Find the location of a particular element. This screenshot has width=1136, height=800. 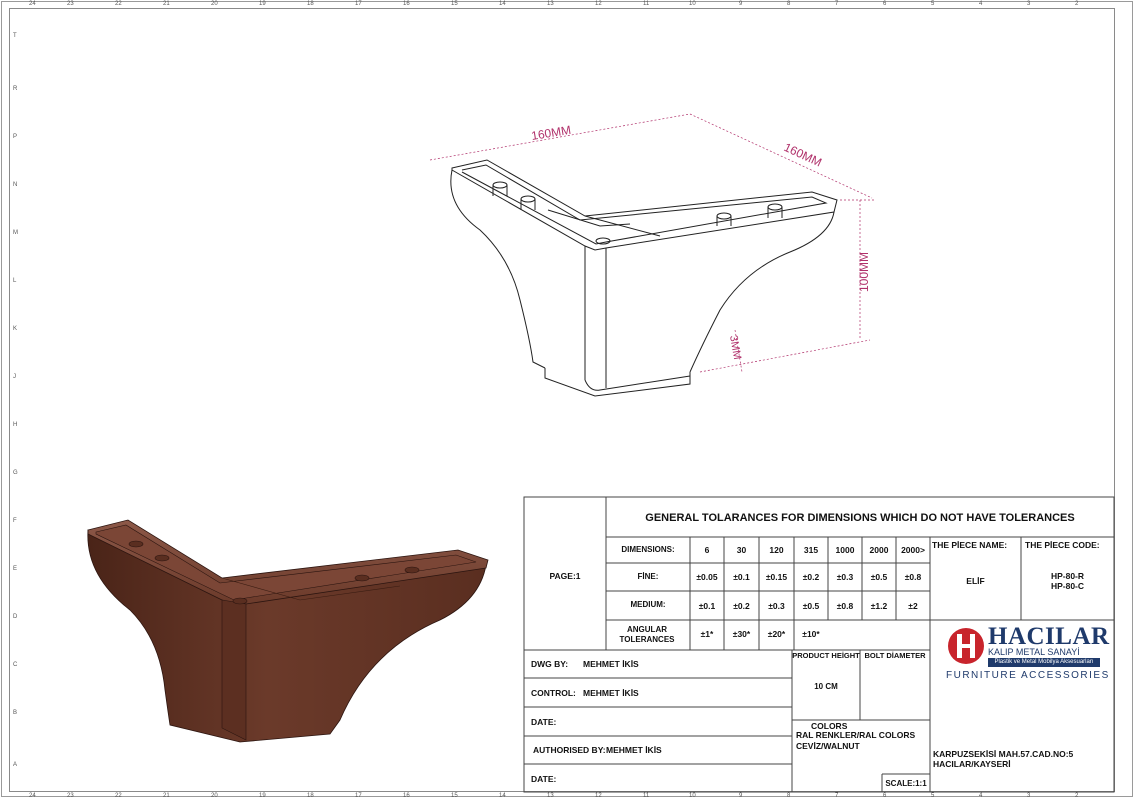

piece-name: ELİF is located at coordinates (975, 581).